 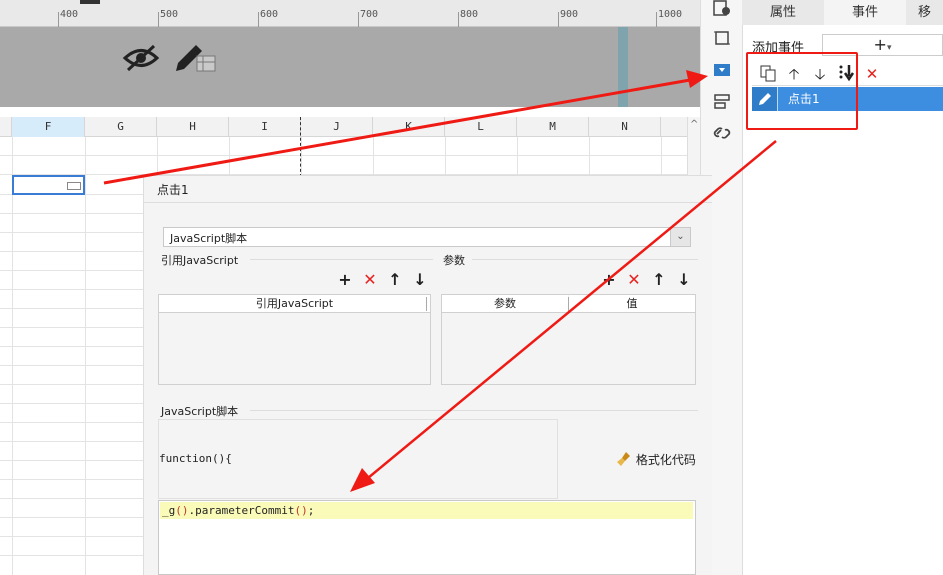 What do you see at coordinates (269, 14) in the screenshot?
I see `ruler-label: 600` at bounding box center [269, 14].